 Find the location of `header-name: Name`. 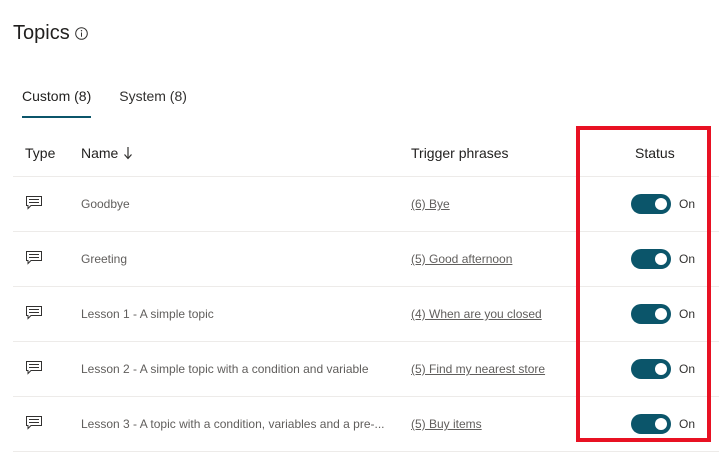

header-name: Name is located at coordinates (246, 153).